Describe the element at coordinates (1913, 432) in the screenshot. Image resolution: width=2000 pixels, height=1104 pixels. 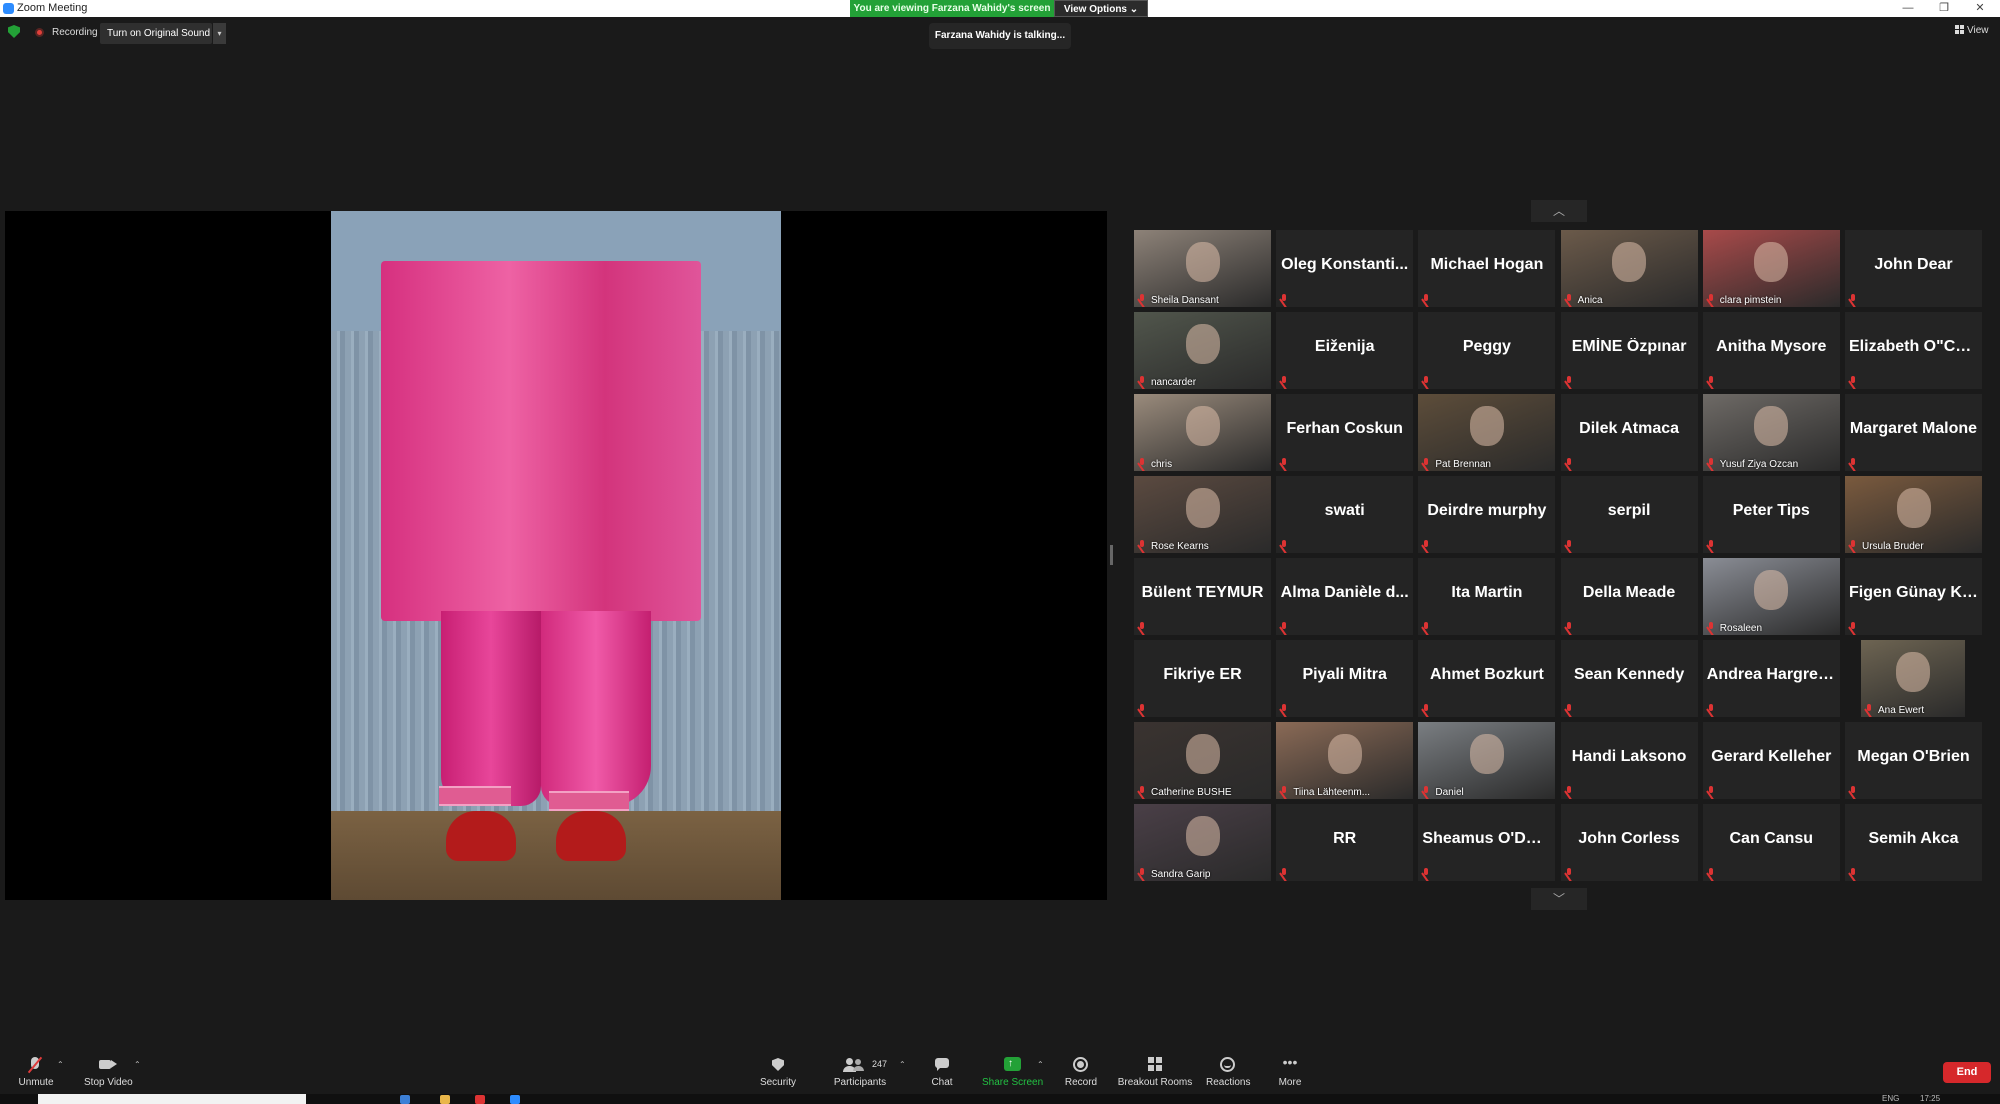
I see `participant-tile: Margaret Malone` at that location.